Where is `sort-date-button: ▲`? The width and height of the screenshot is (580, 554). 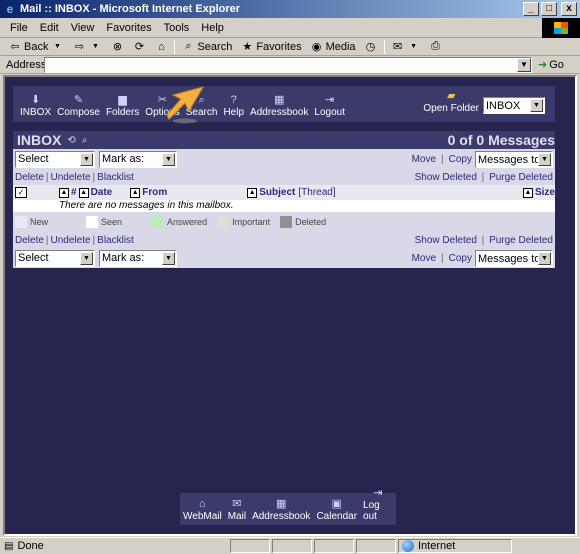
sort-date-button: ▲ is located at coordinates (83, 192).